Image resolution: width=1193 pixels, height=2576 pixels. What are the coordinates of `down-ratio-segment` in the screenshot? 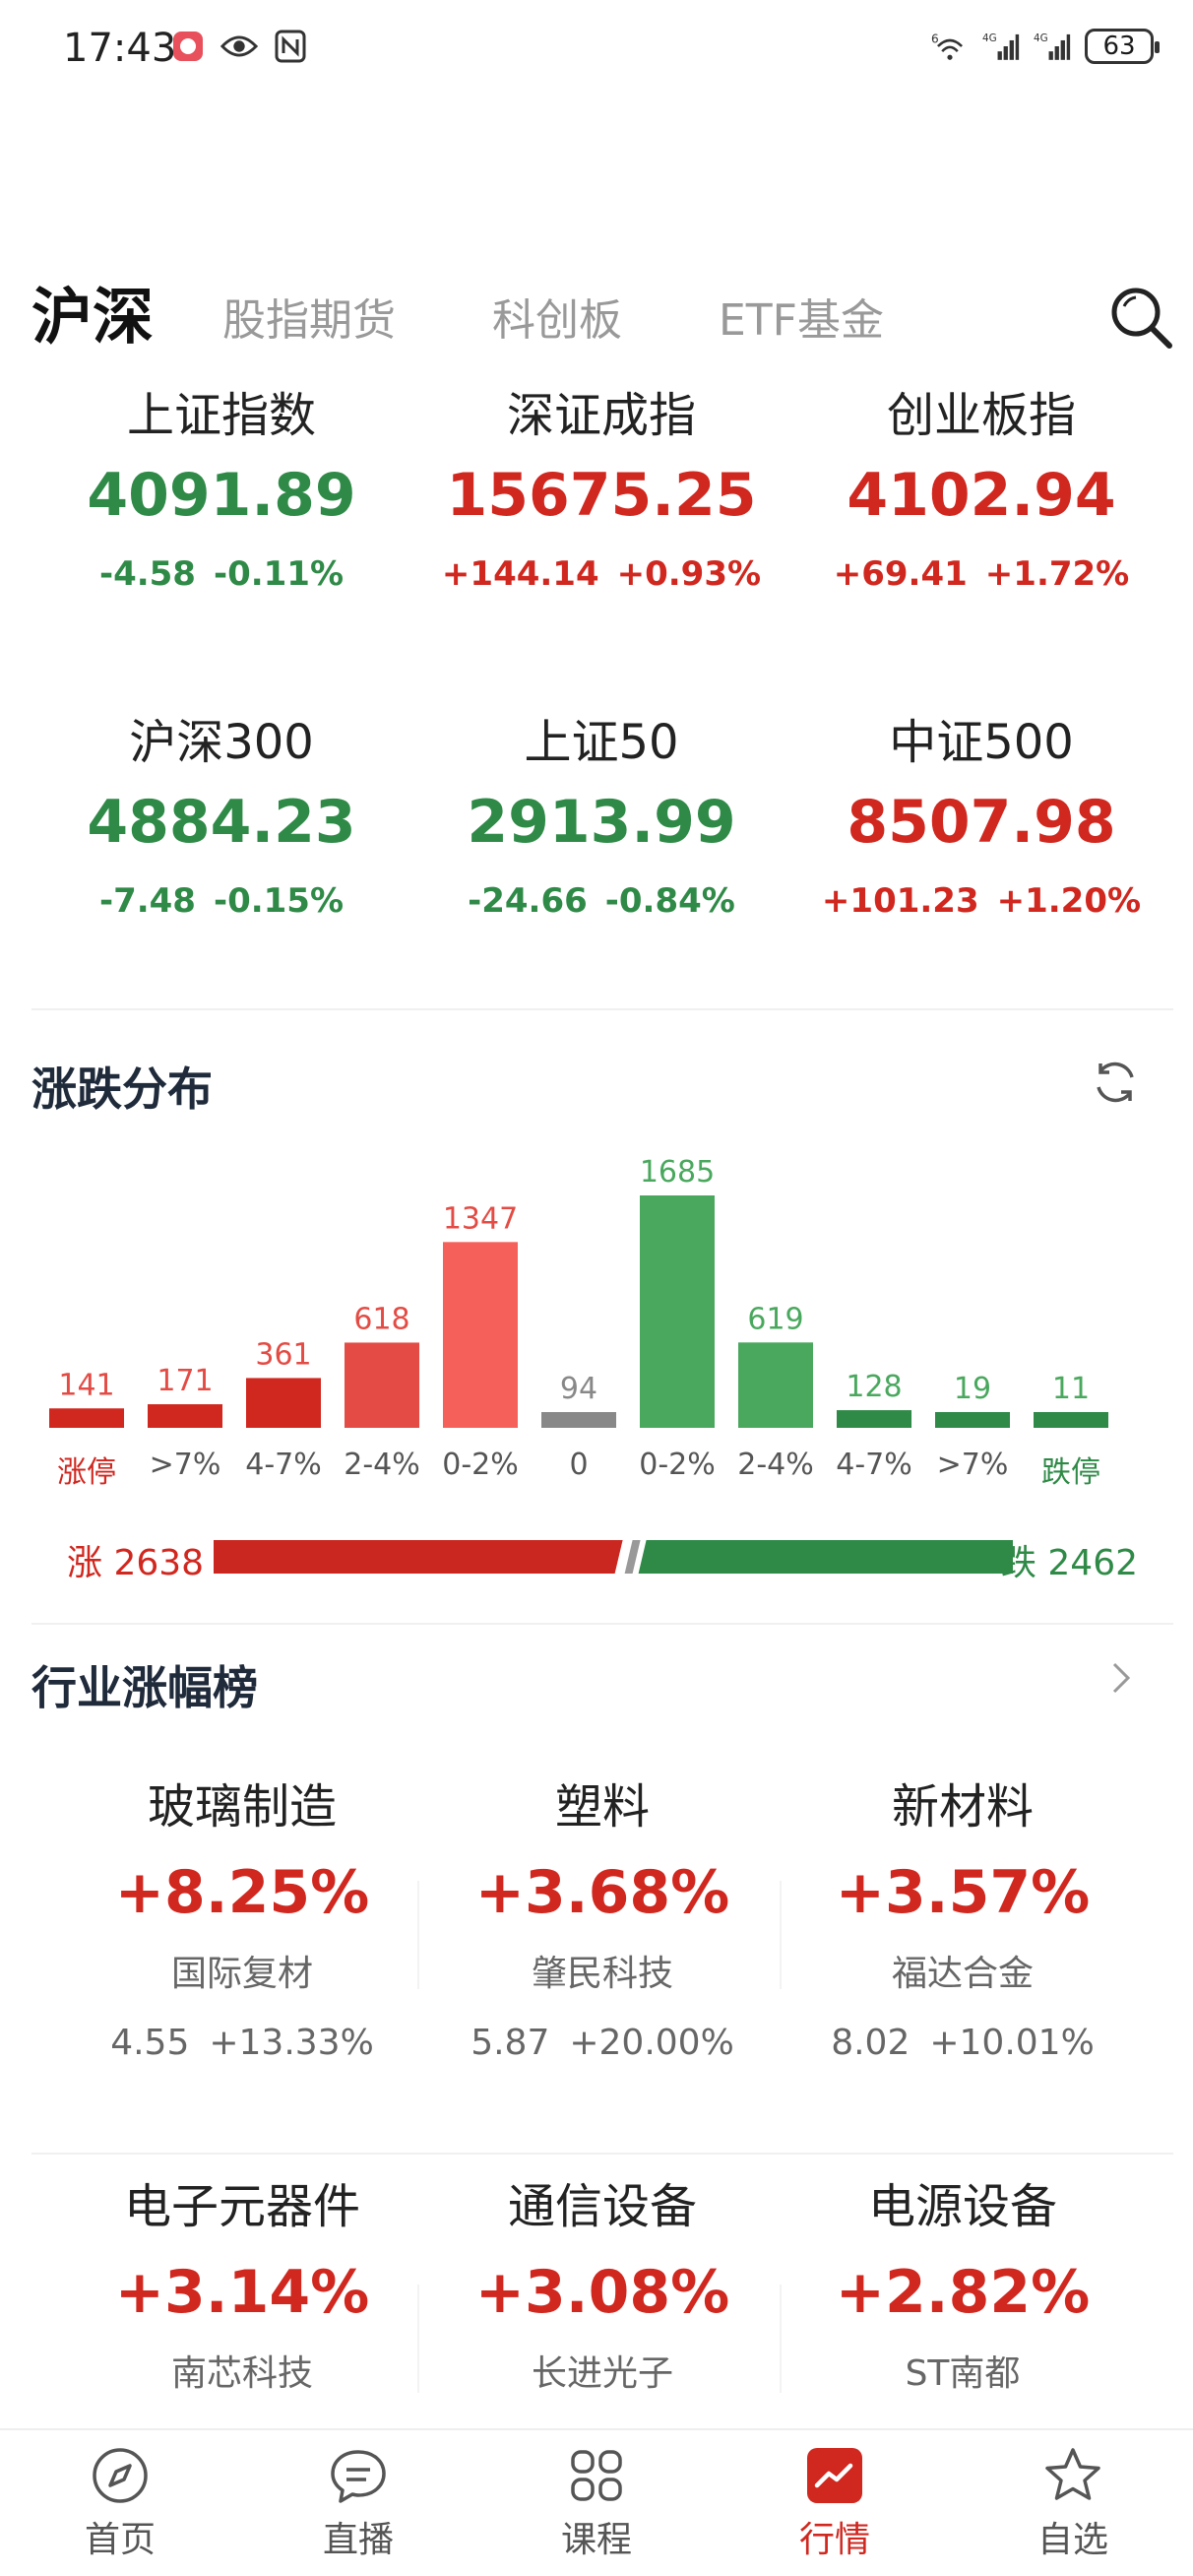 It's located at (825, 1557).